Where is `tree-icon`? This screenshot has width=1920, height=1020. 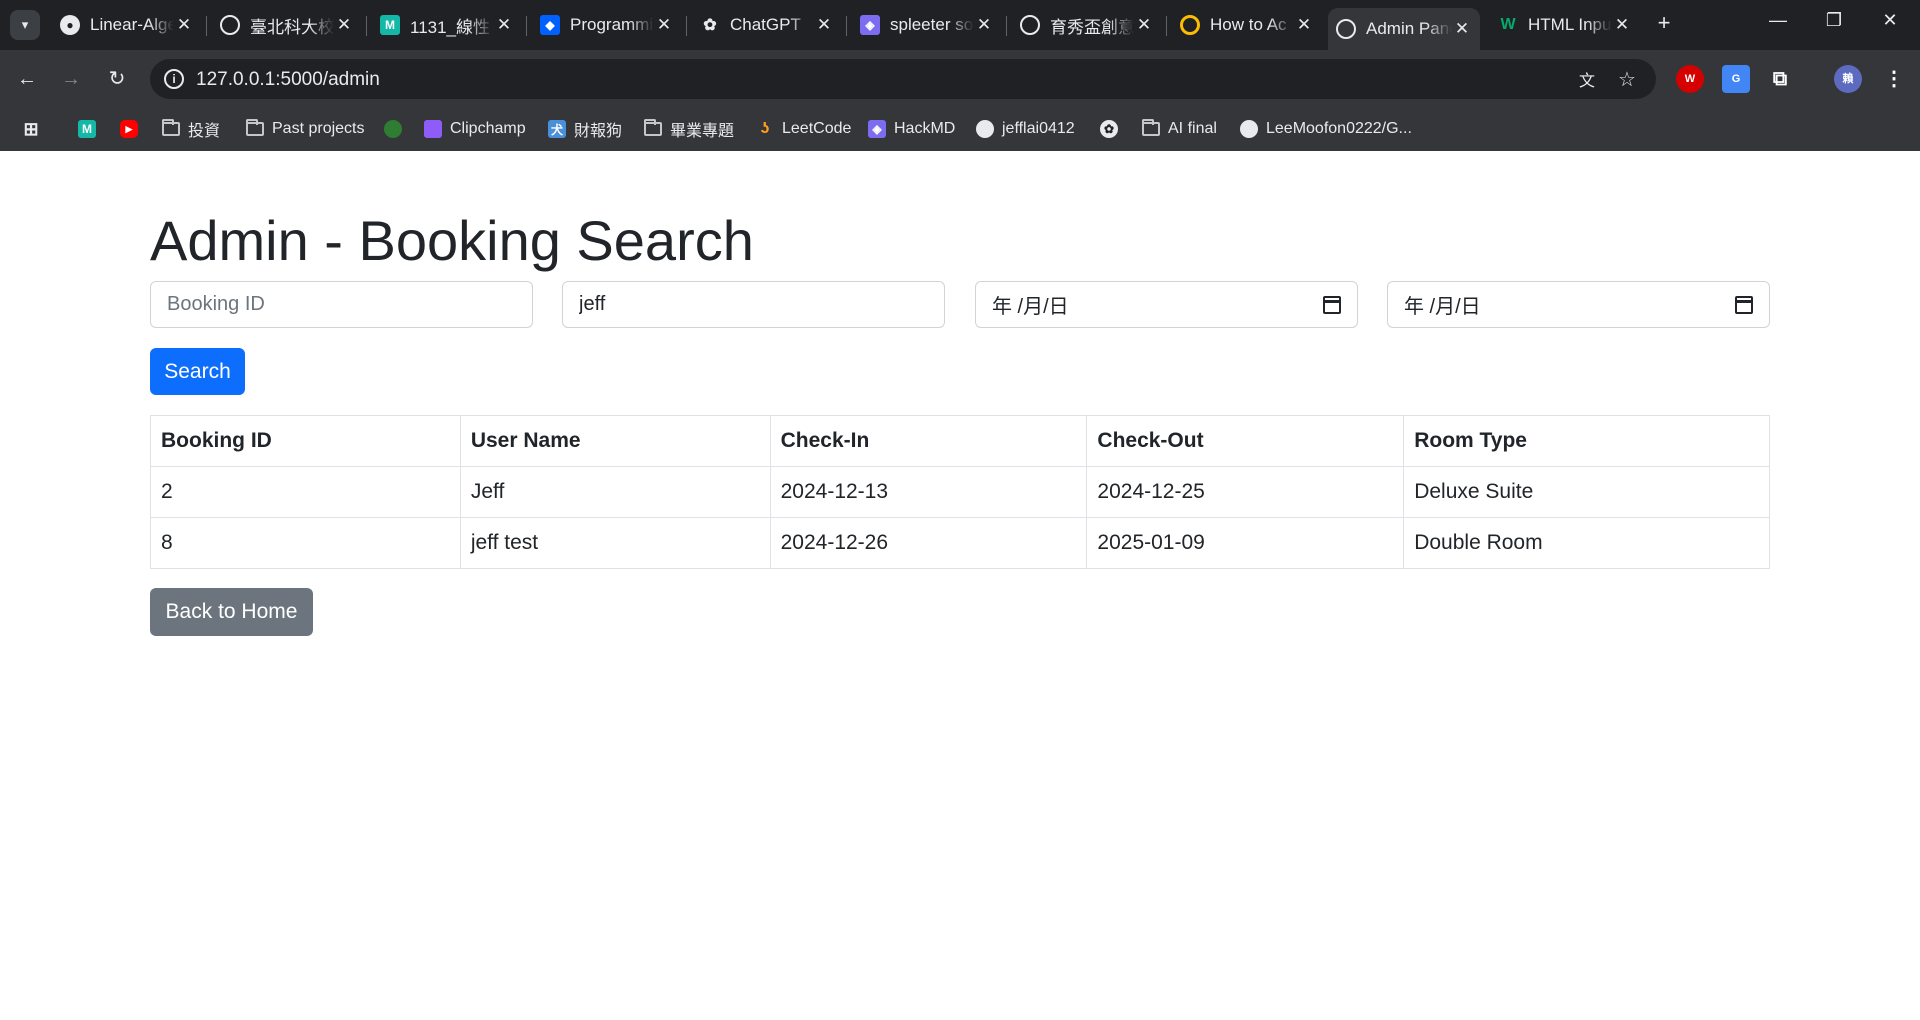 tree-icon is located at coordinates (393, 129).